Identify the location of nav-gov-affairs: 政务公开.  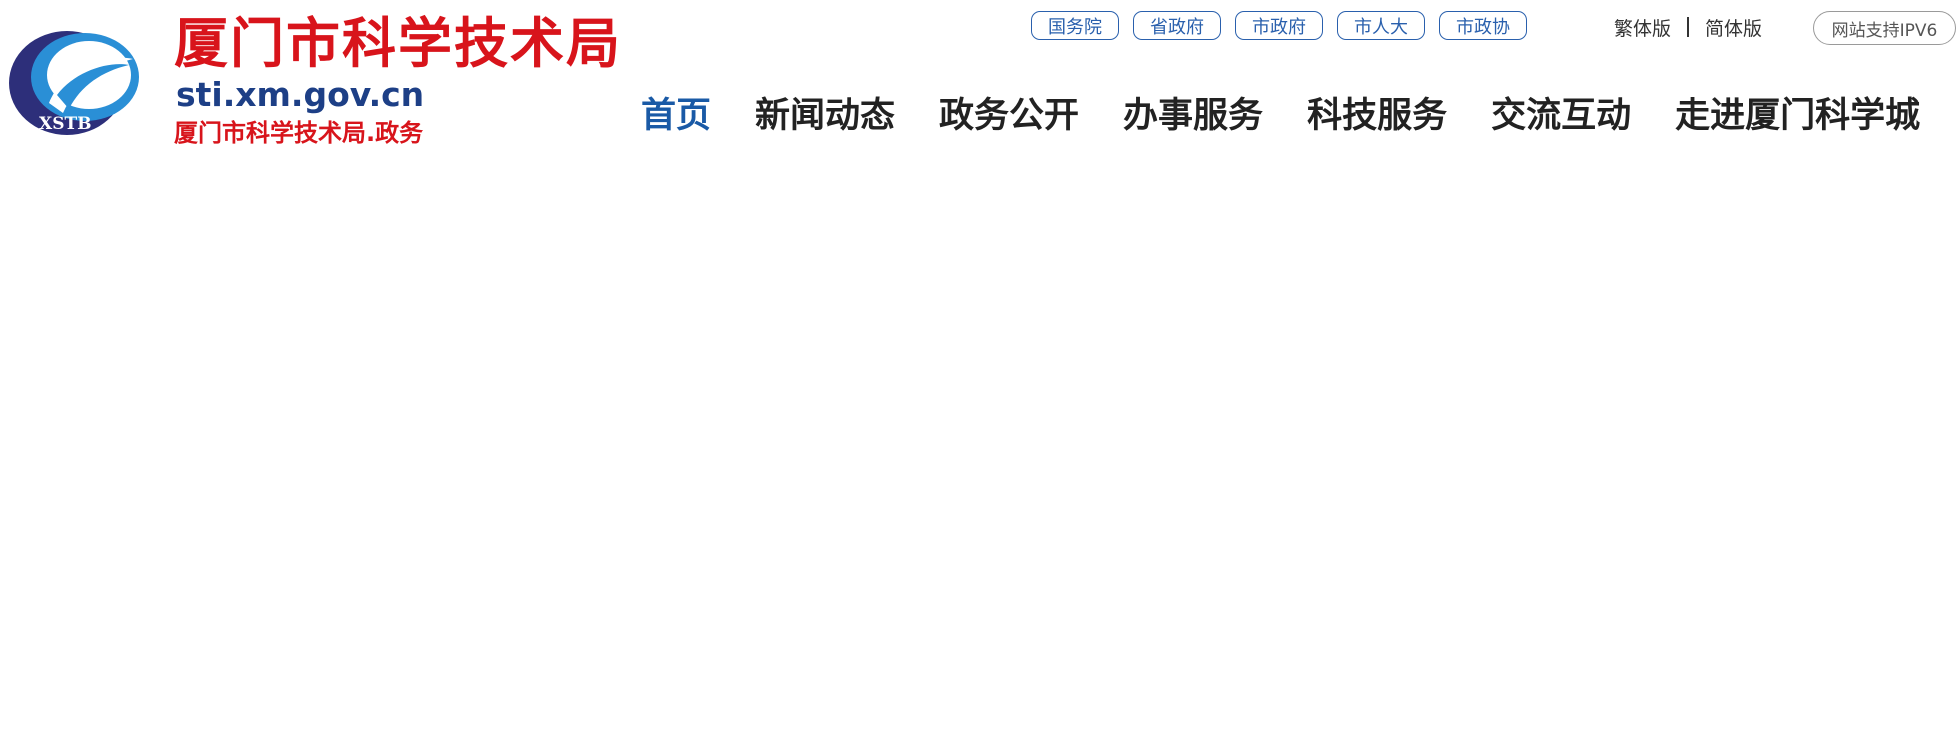
(1009, 116).